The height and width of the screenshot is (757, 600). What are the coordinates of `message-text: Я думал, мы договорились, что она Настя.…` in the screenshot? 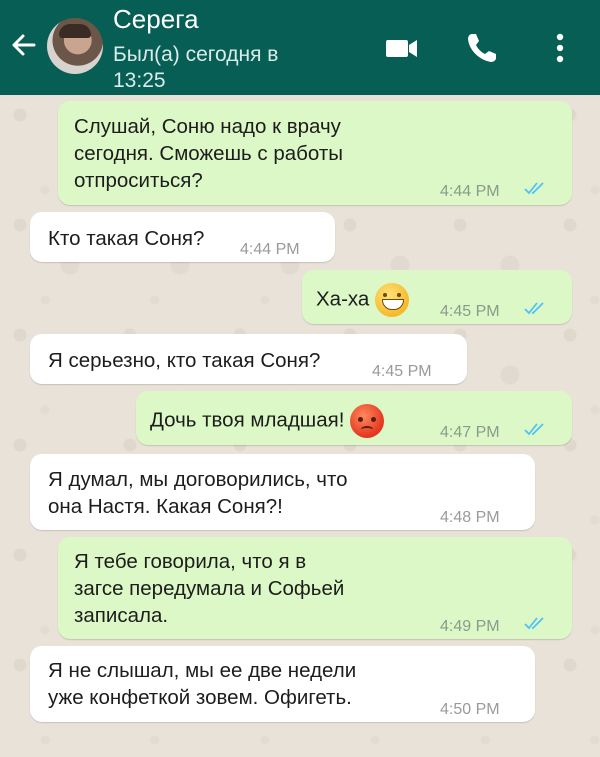 It's located at (198, 493).